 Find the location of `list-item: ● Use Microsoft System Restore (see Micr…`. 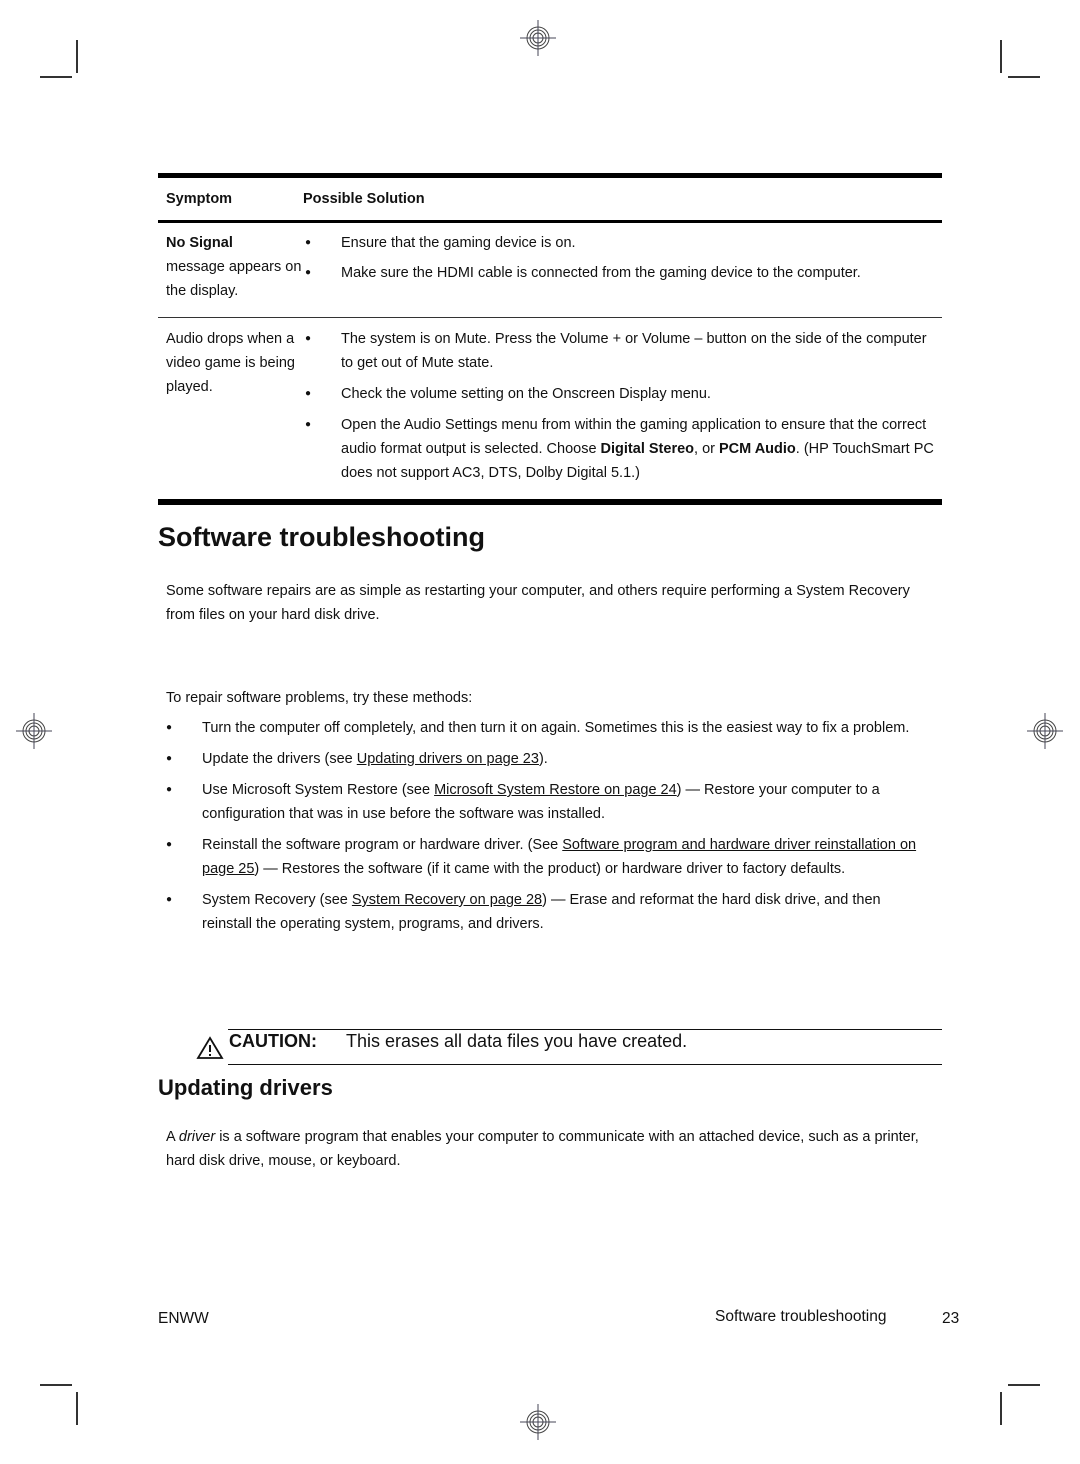

list-item: ● Use Microsoft System Restore (see Micr… is located at coordinates (546, 802).